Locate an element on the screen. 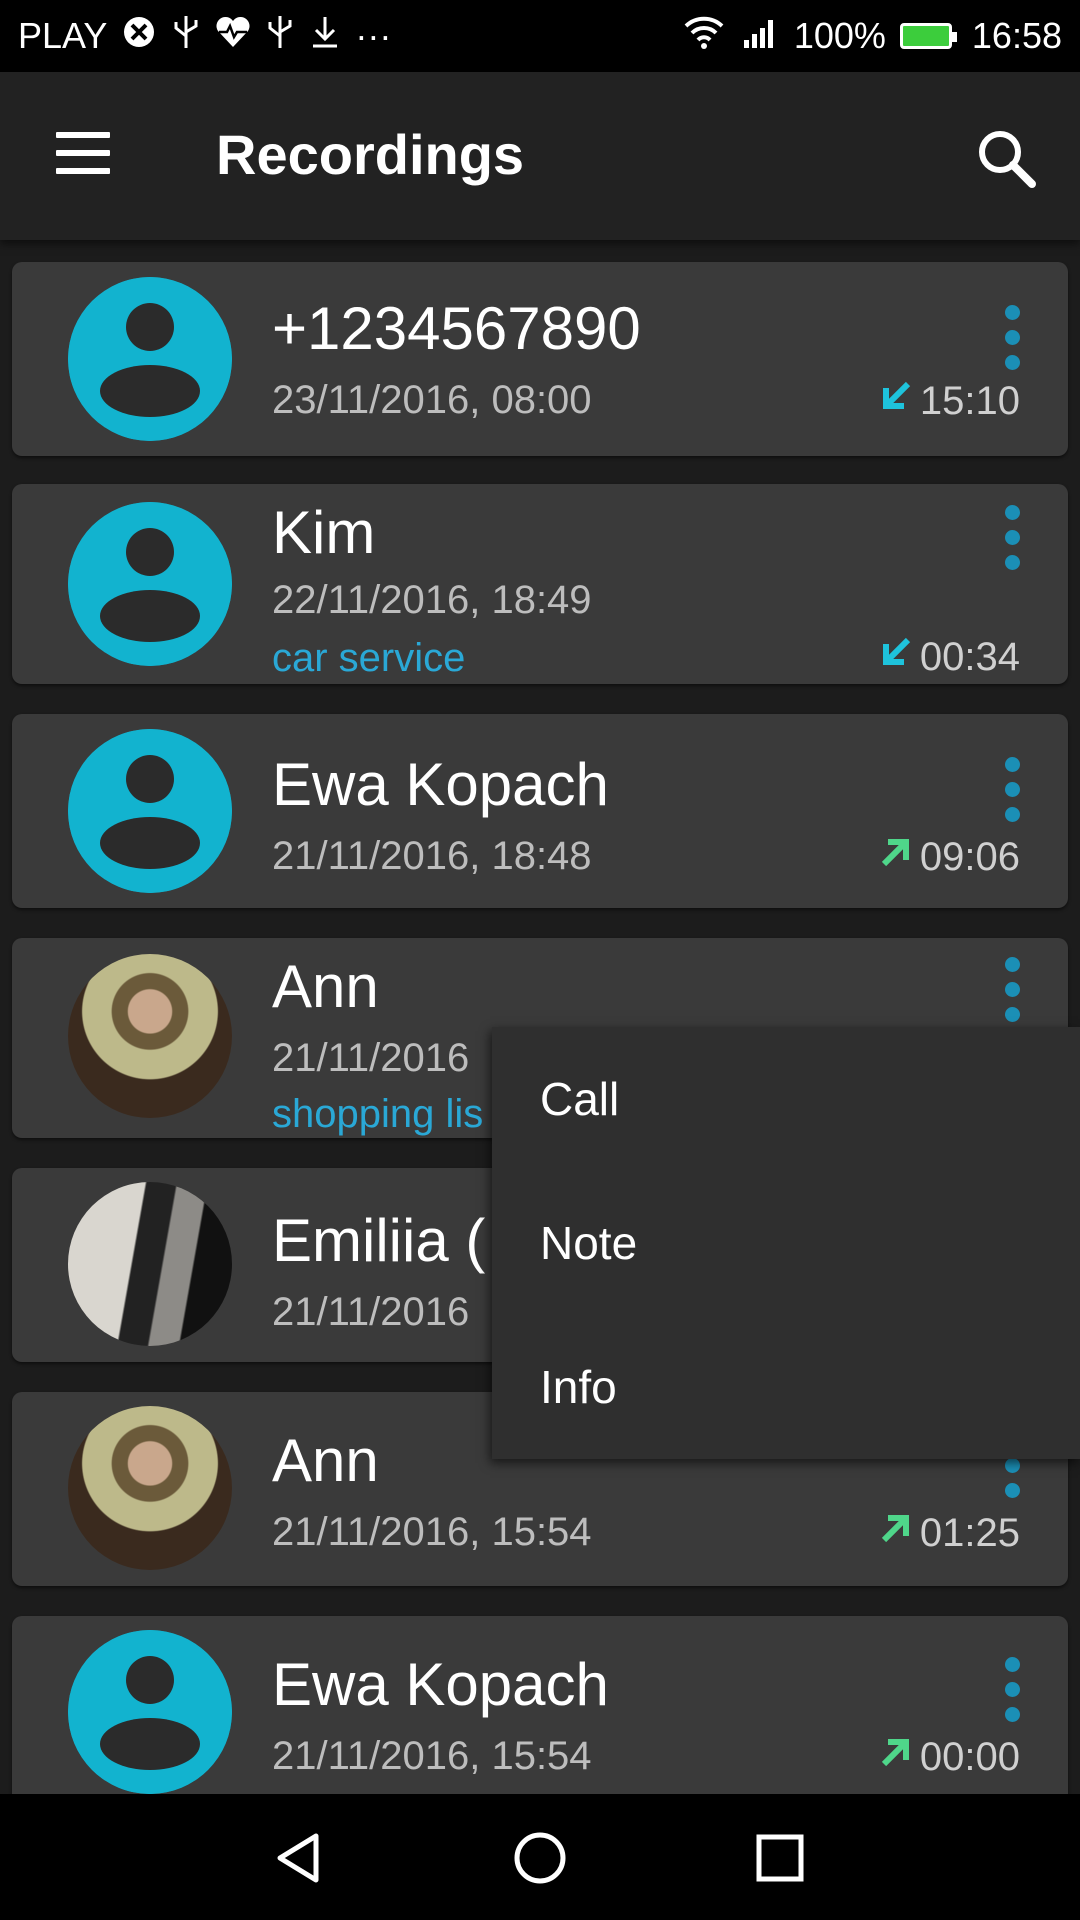 The height and width of the screenshot is (1920, 1080). call-duration: 00:00 is located at coordinates (949, 1757).